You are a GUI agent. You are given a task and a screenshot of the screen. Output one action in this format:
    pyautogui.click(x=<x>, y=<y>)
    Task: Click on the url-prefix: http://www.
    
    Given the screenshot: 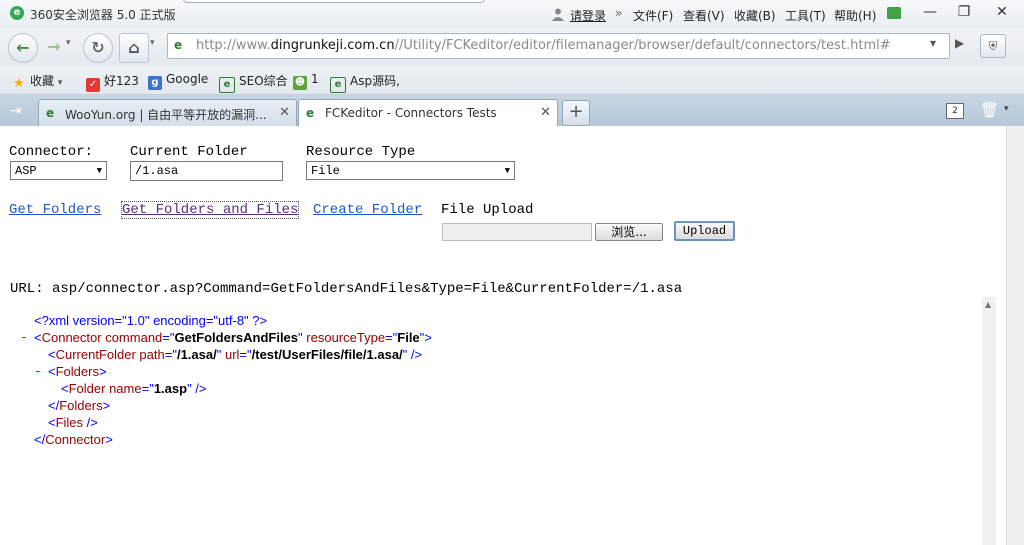 What is the action you would take?
    pyautogui.click(x=233, y=45)
    